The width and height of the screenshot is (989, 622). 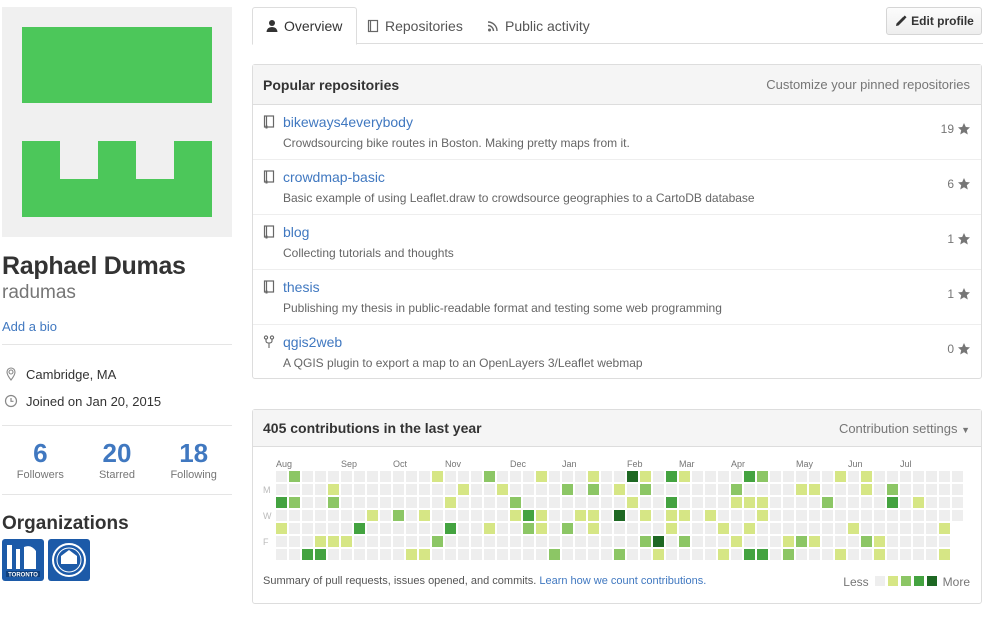 What do you see at coordinates (301, 287) in the screenshot?
I see `repo-name-link: thesis` at bounding box center [301, 287].